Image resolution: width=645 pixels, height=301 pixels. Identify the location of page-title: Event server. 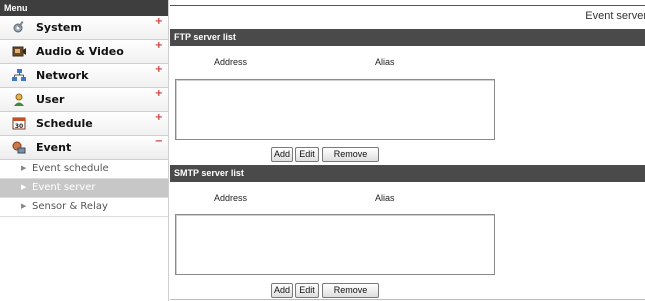
(615, 16).